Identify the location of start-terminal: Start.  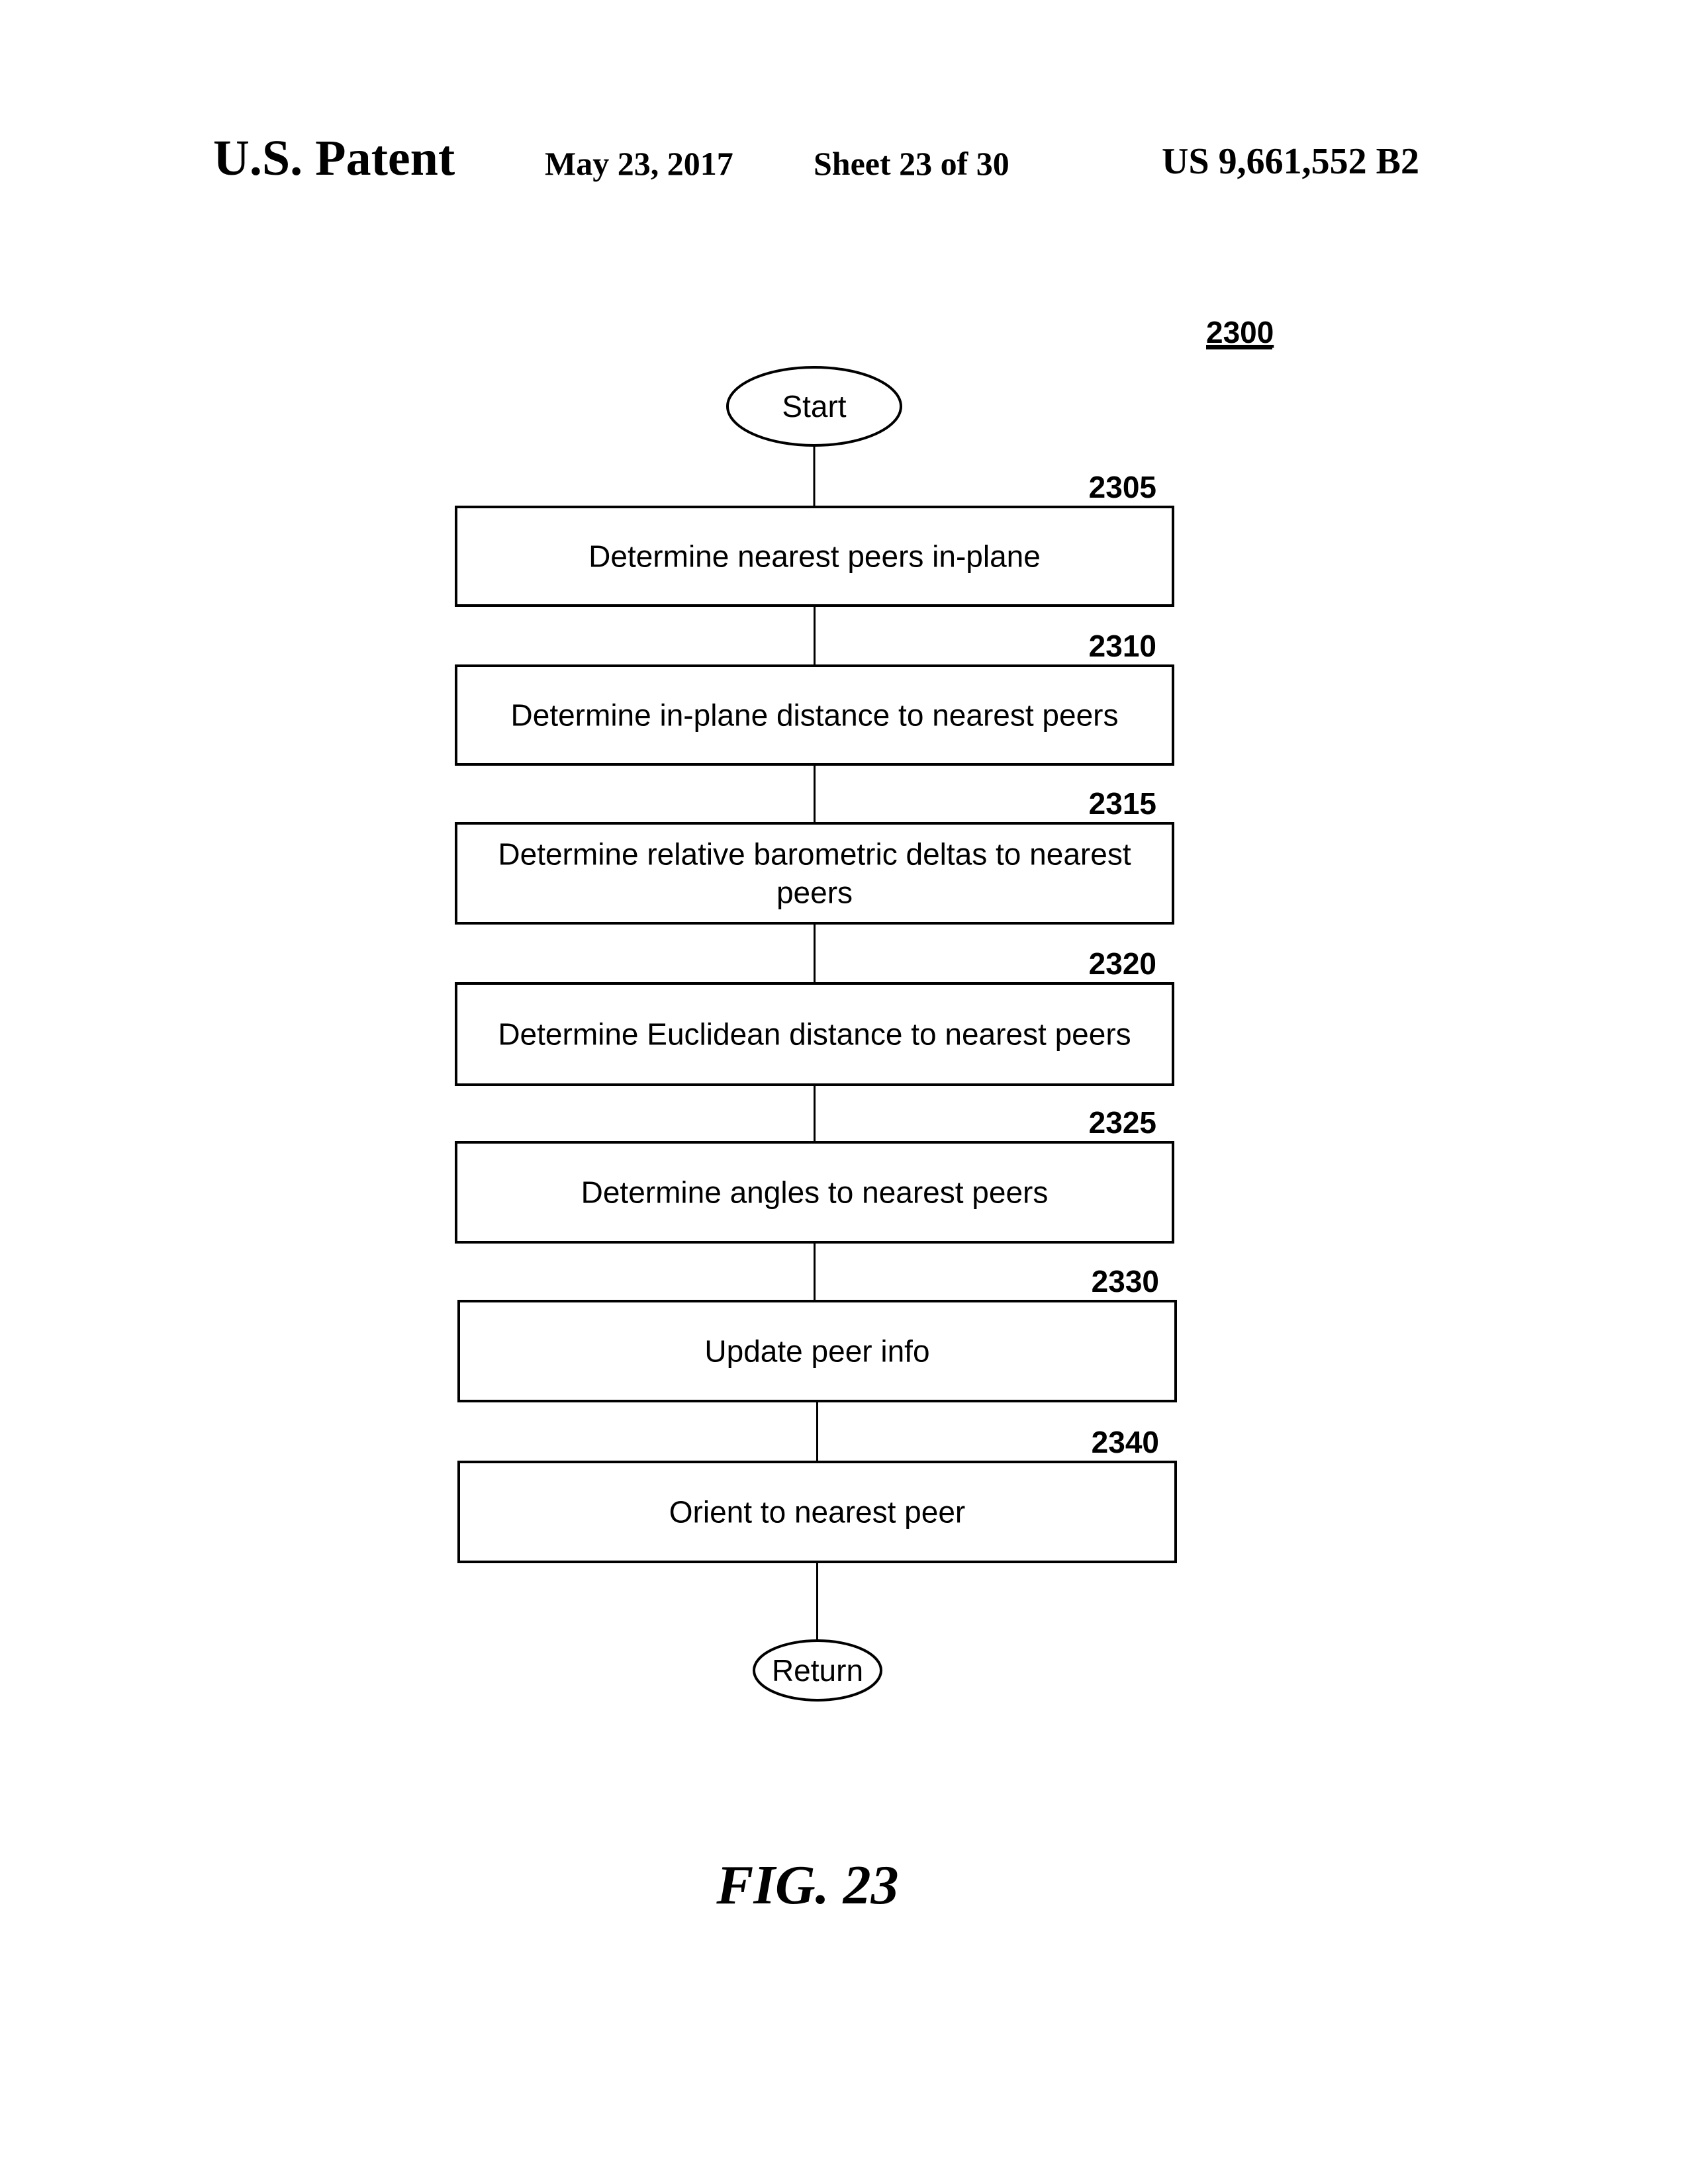
(814, 407).